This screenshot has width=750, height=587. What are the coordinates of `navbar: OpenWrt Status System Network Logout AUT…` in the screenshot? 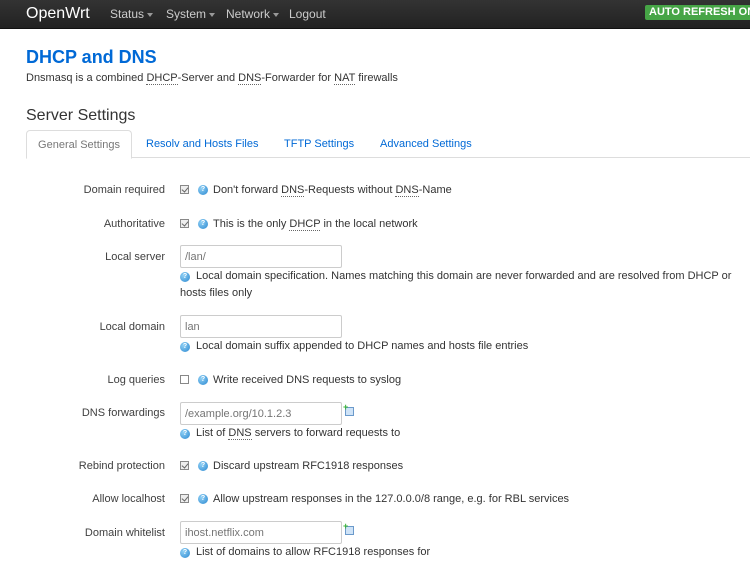 It's located at (375, 14).